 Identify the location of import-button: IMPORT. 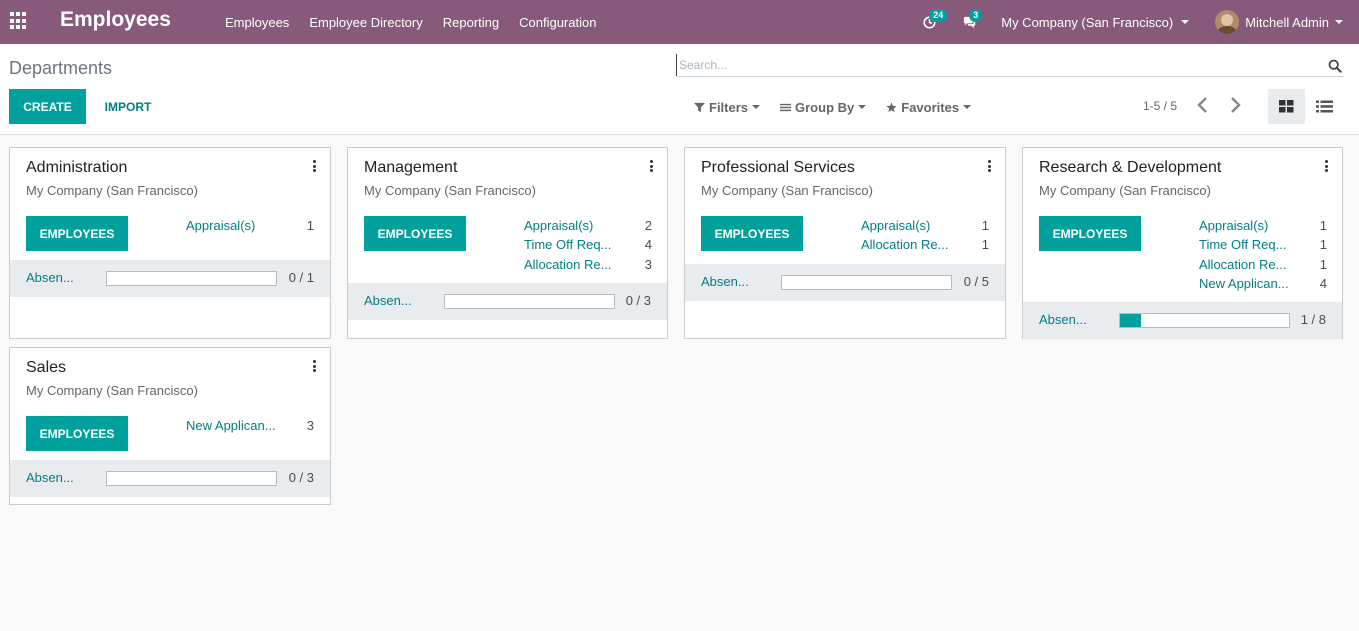
(128, 106).